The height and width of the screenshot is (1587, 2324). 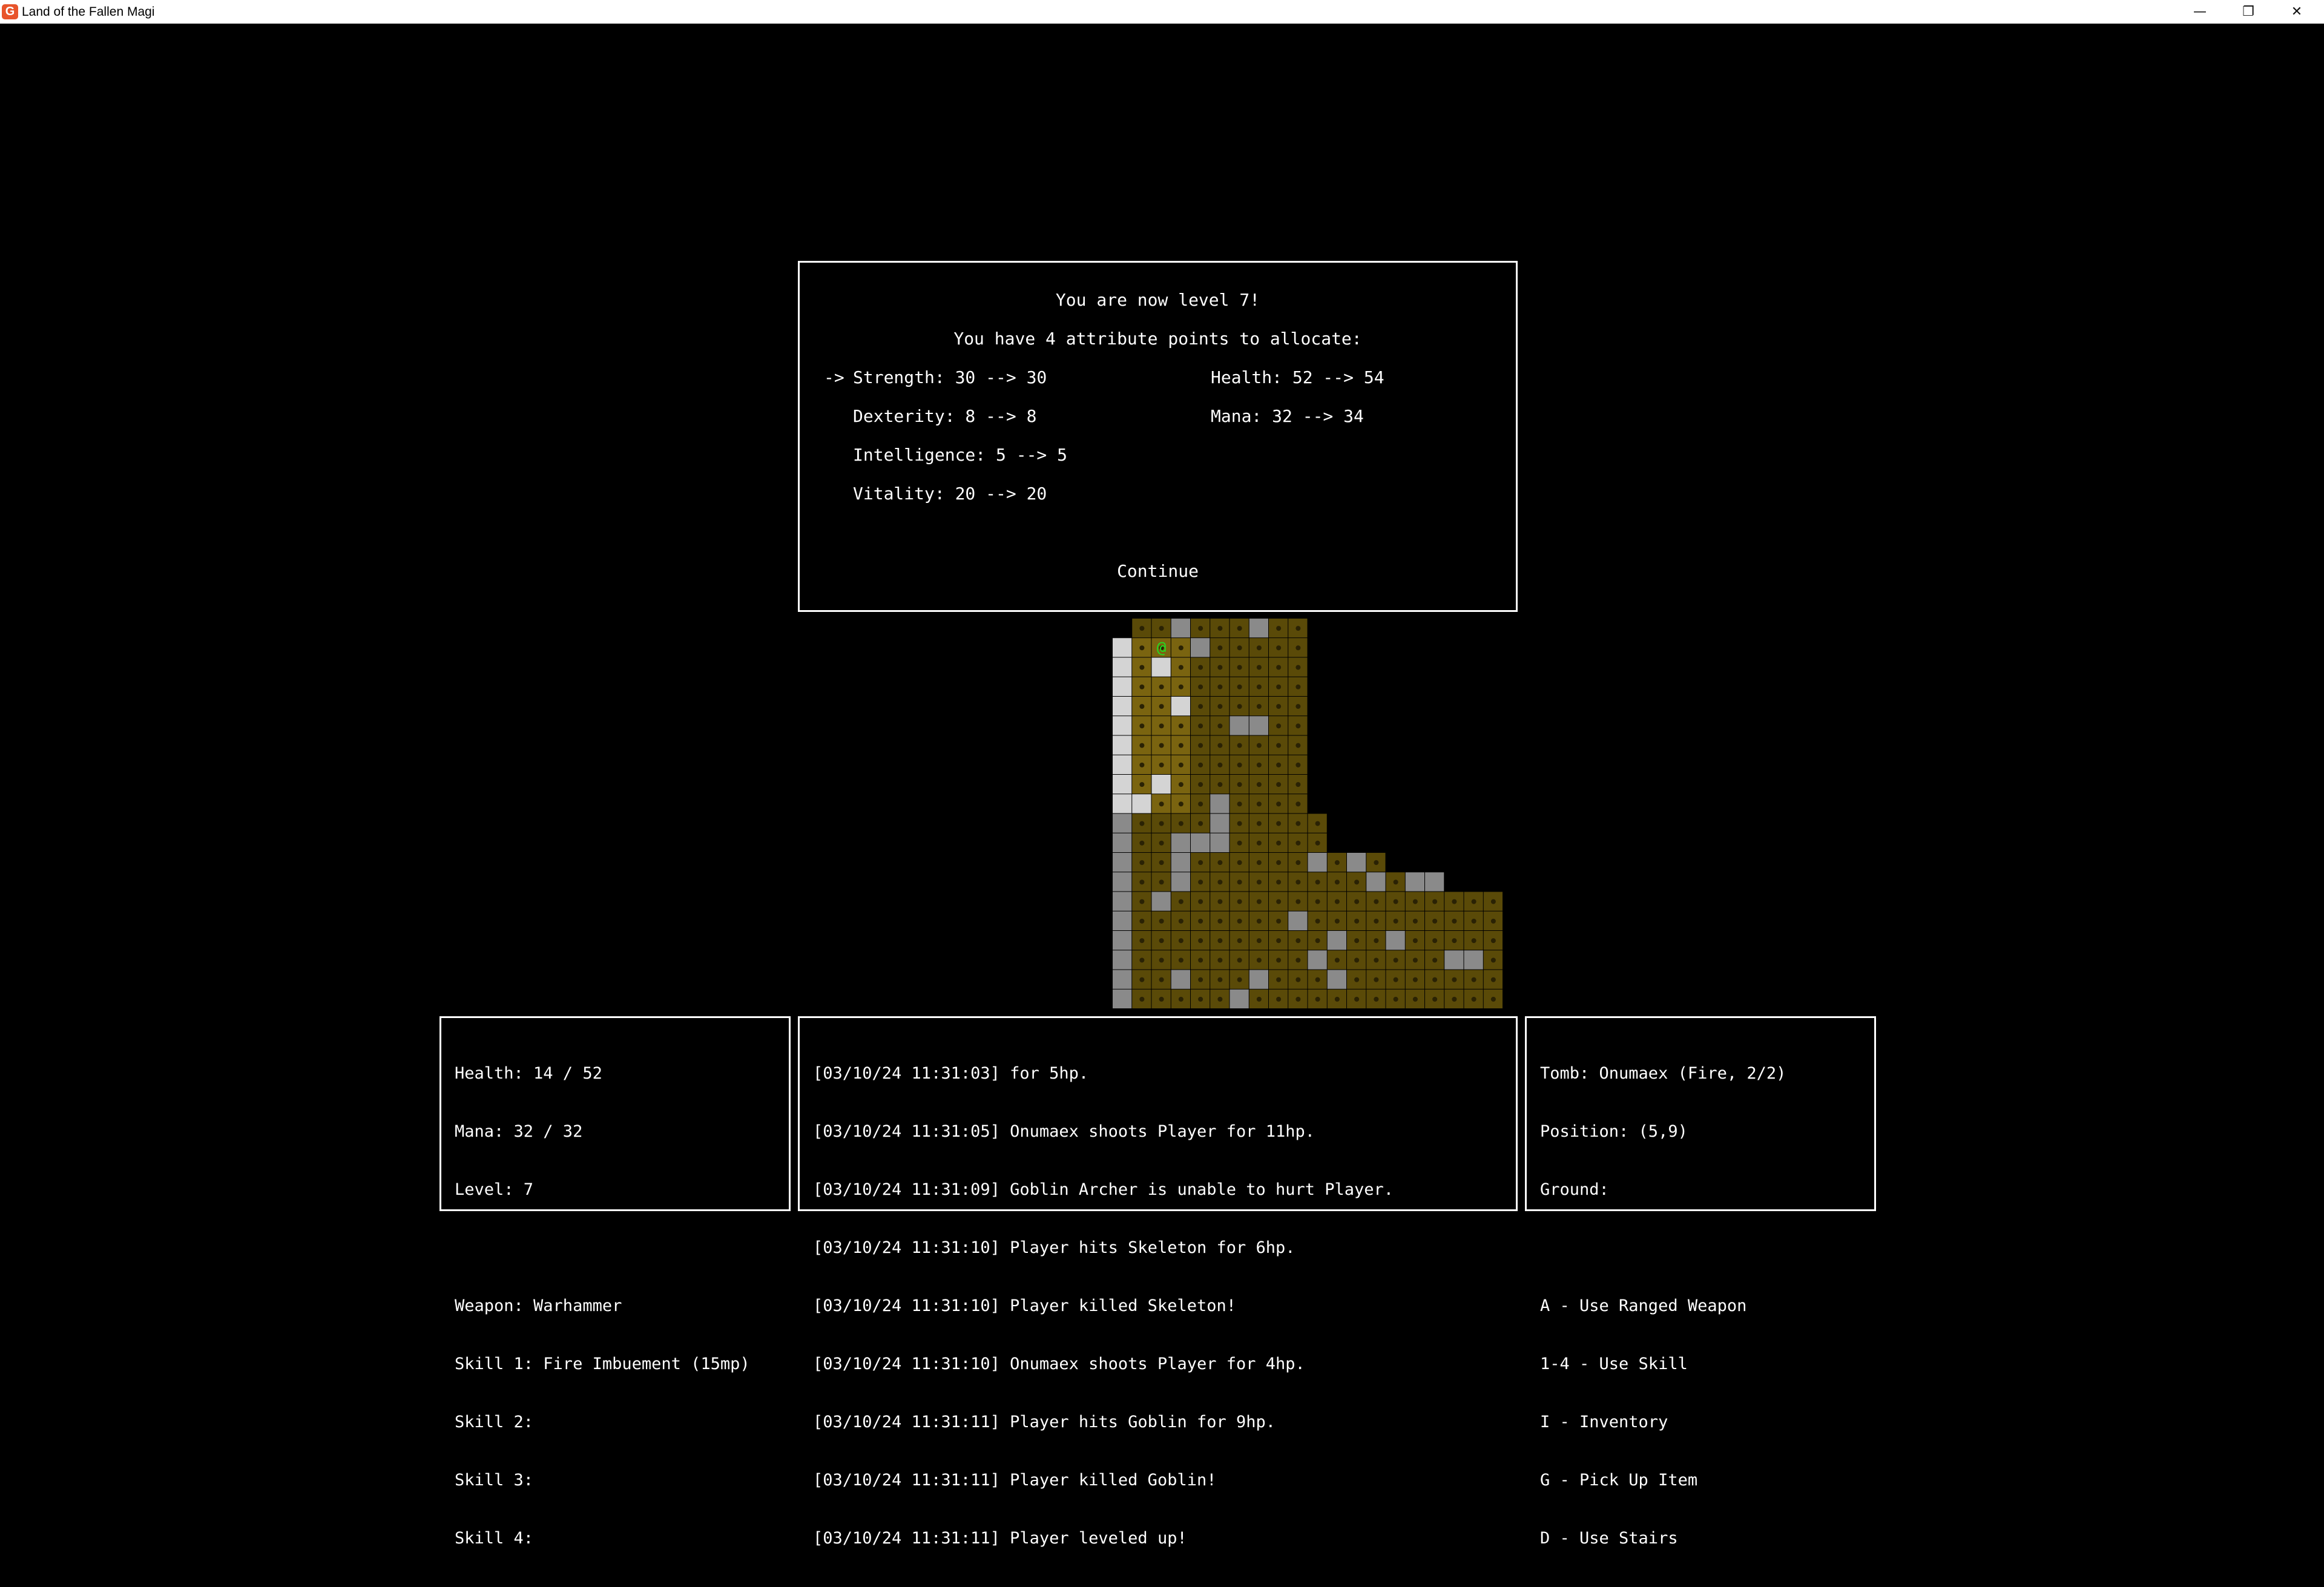 I want to click on control-use-stairs: D - Use Stairs, so click(x=1609, y=1538).